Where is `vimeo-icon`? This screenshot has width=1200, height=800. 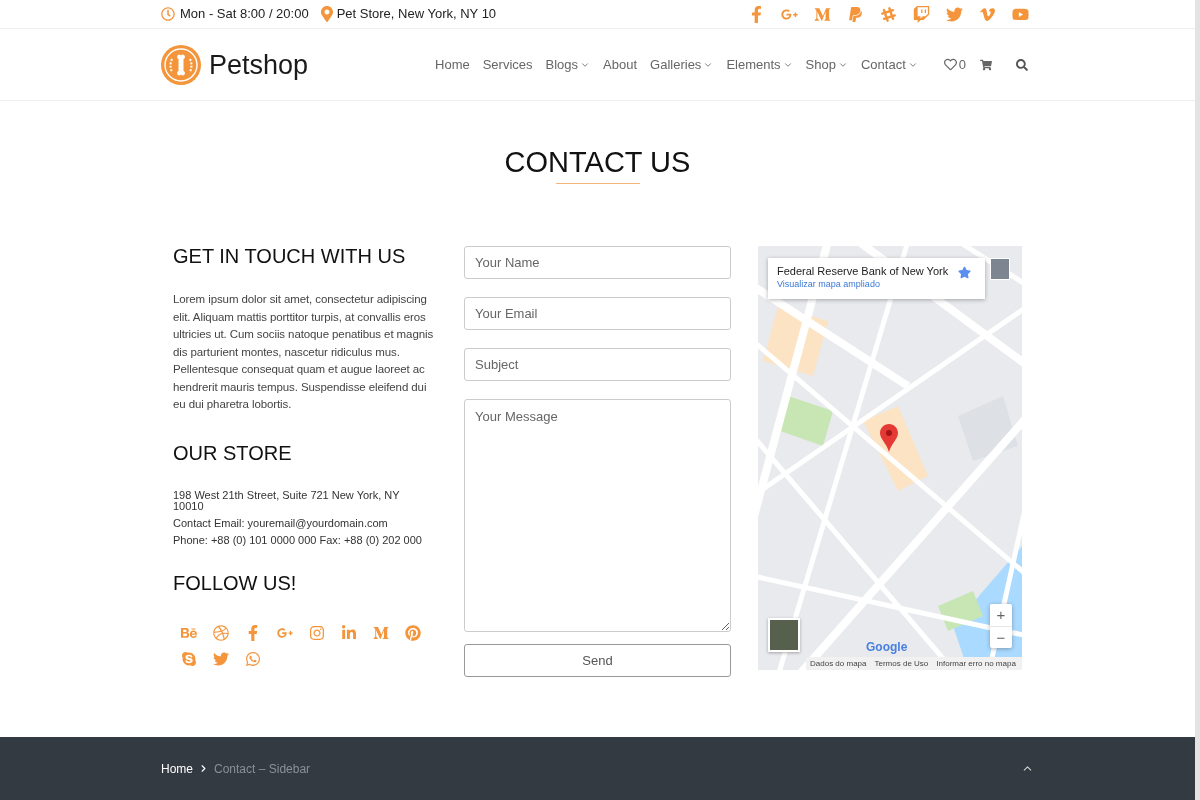
vimeo-icon is located at coordinates (987, 14).